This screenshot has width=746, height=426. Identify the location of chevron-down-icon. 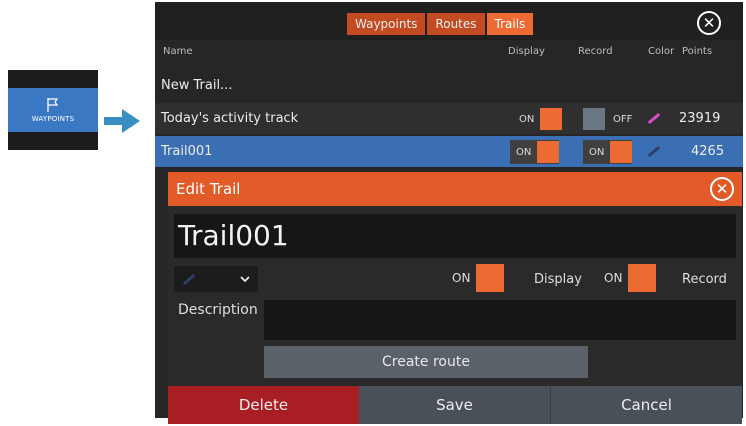
(245, 279).